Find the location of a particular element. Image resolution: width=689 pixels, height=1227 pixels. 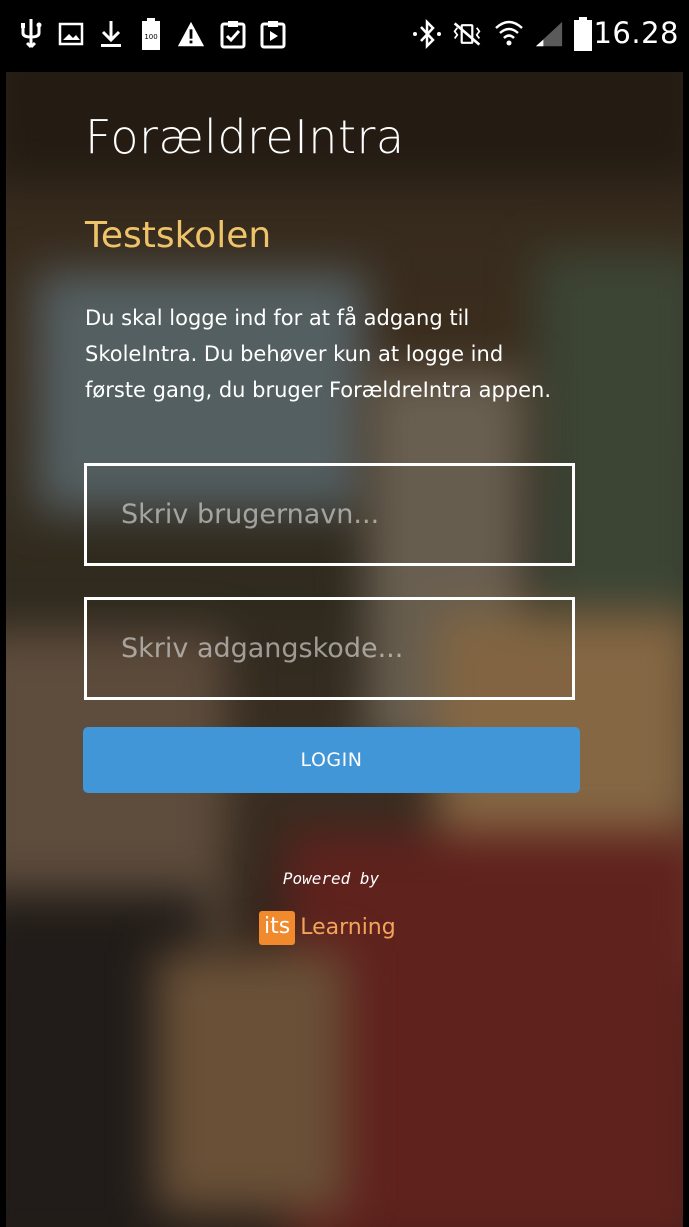

app-title: ForældreIntra is located at coordinates (245, 137).